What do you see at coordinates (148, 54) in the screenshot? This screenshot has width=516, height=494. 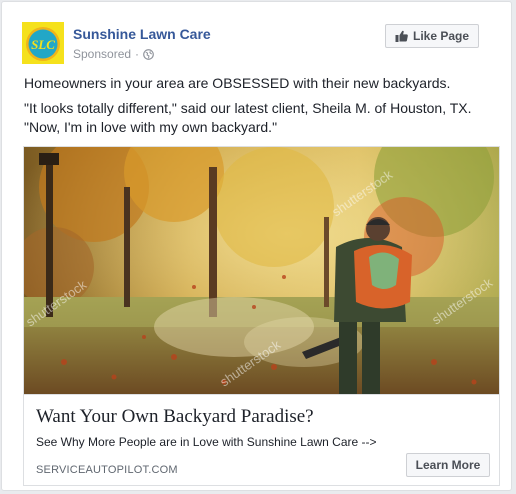 I see `globe-icon` at bounding box center [148, 54].